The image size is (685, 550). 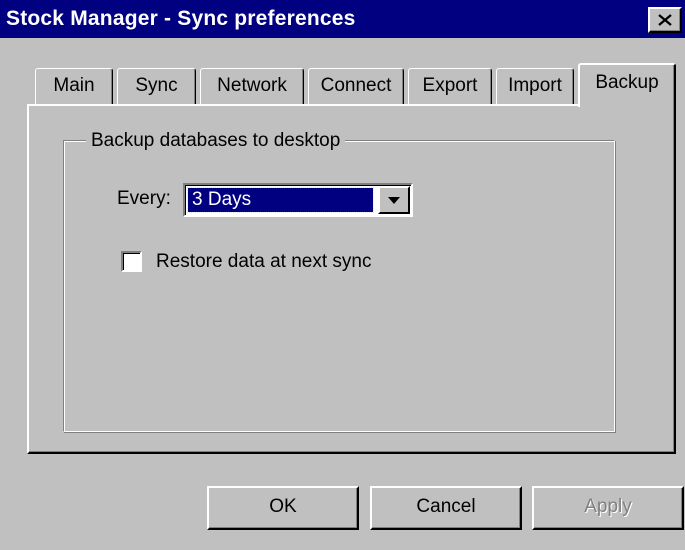 I want to click on every-label: Every:, so click(x=144, y=198).